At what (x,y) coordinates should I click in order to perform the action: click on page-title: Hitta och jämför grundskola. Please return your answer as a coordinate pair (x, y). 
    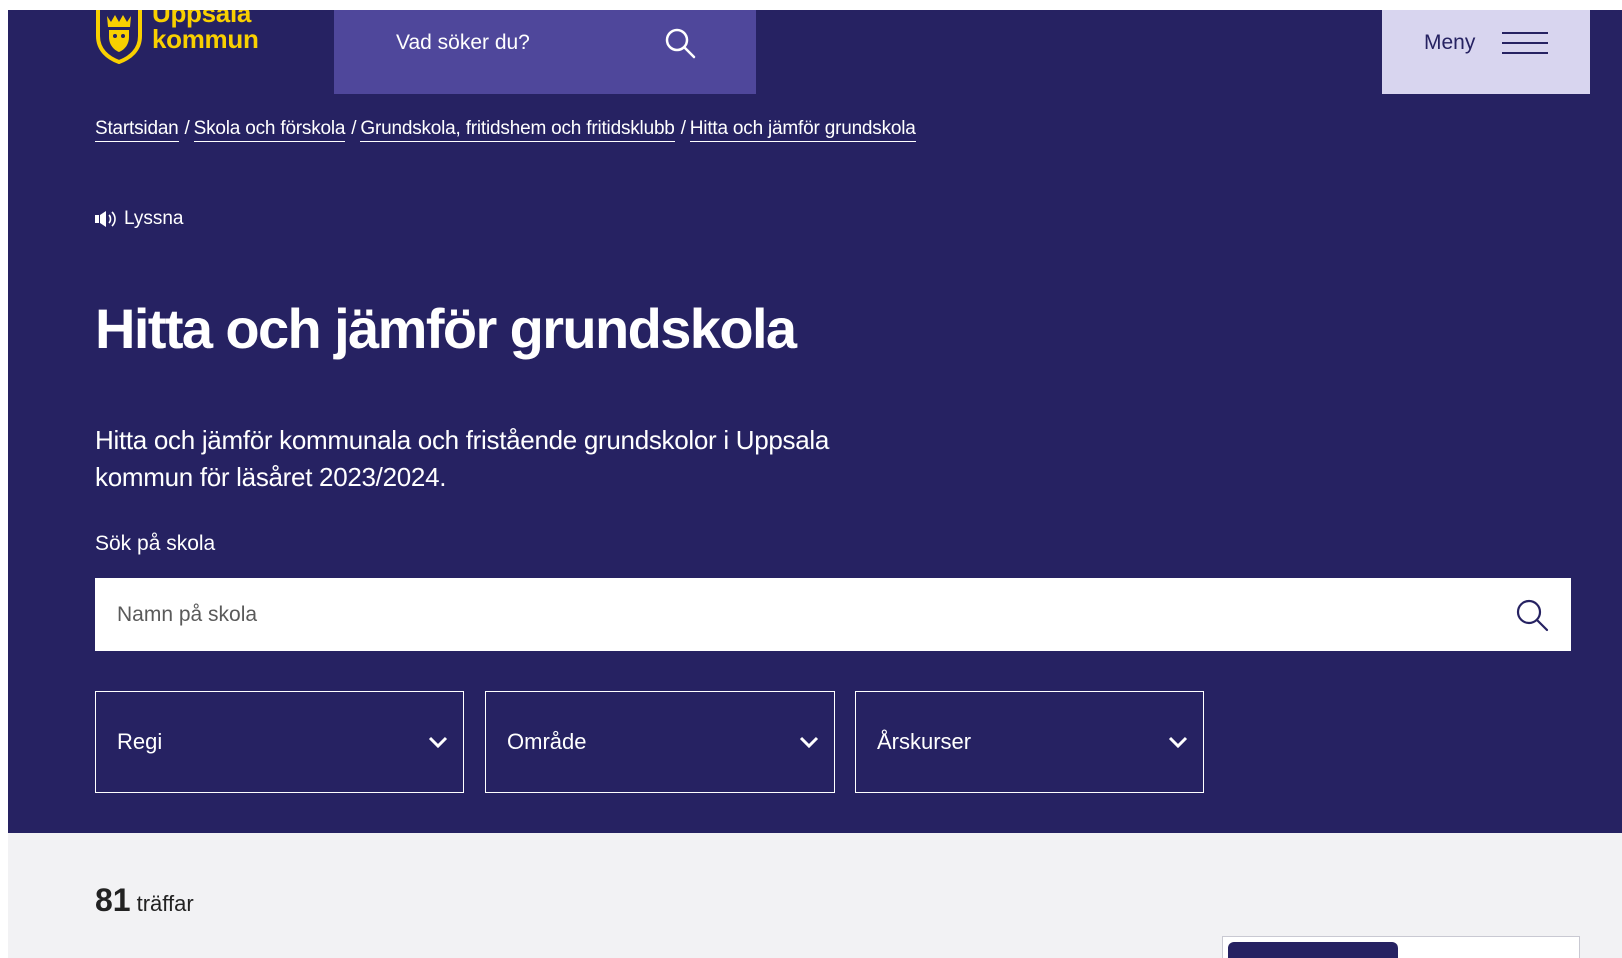
    Looking at the image, I should click on (446, 328).